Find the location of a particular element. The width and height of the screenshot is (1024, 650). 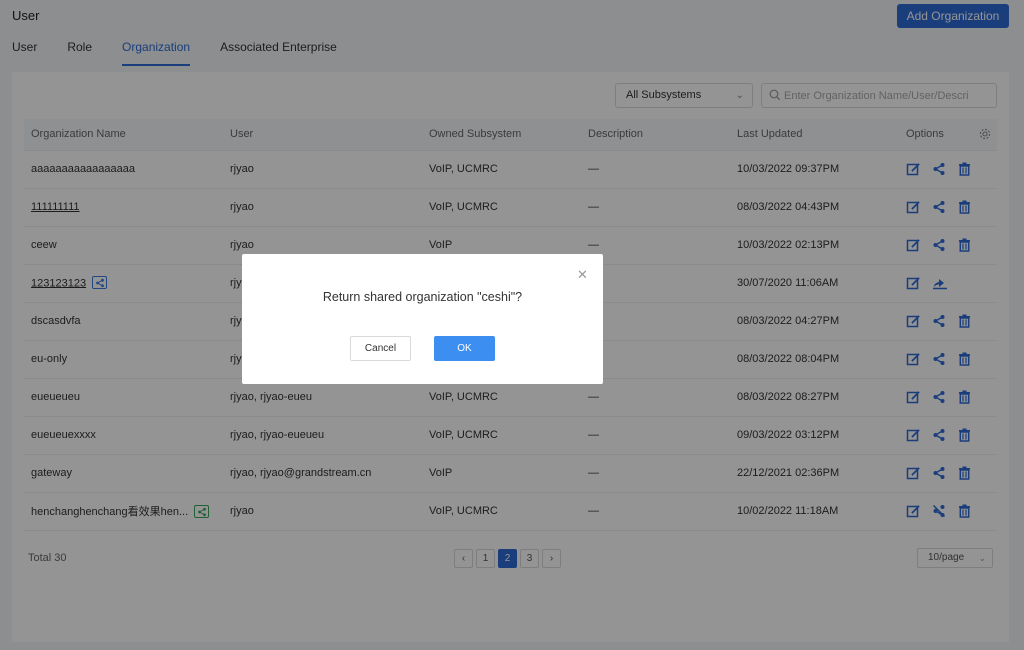

dialog-message: Return shared organization "ceshi"? is located at coordinates (422, 297).